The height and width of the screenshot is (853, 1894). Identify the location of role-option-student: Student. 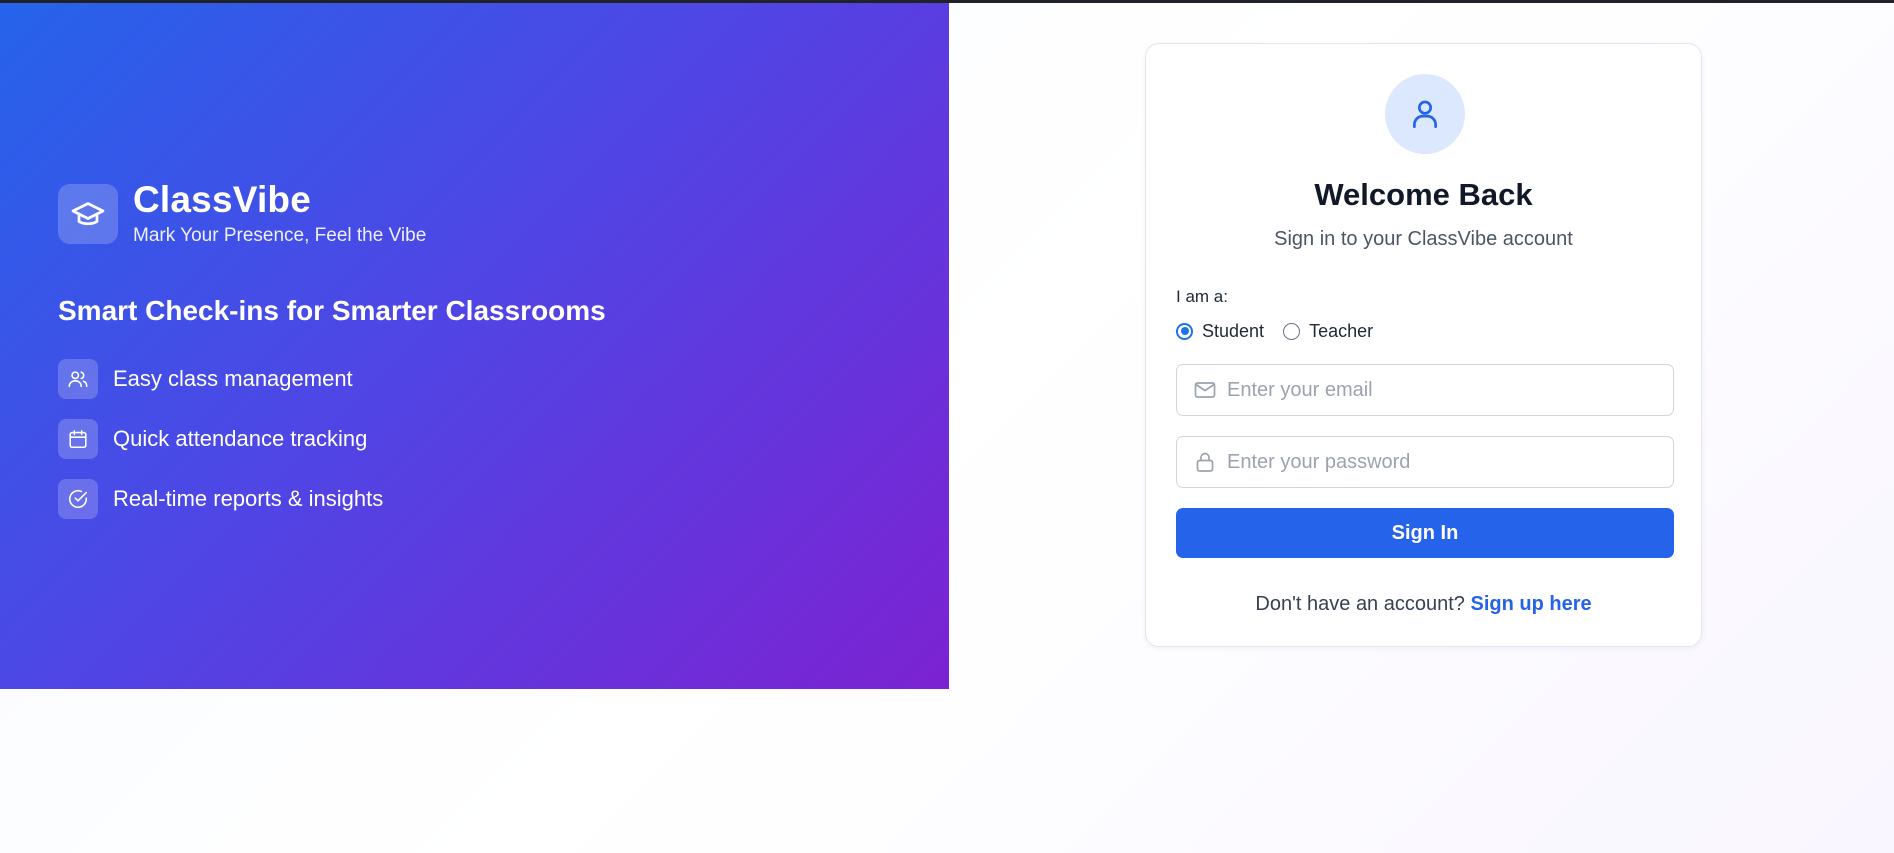
(1220, 331).